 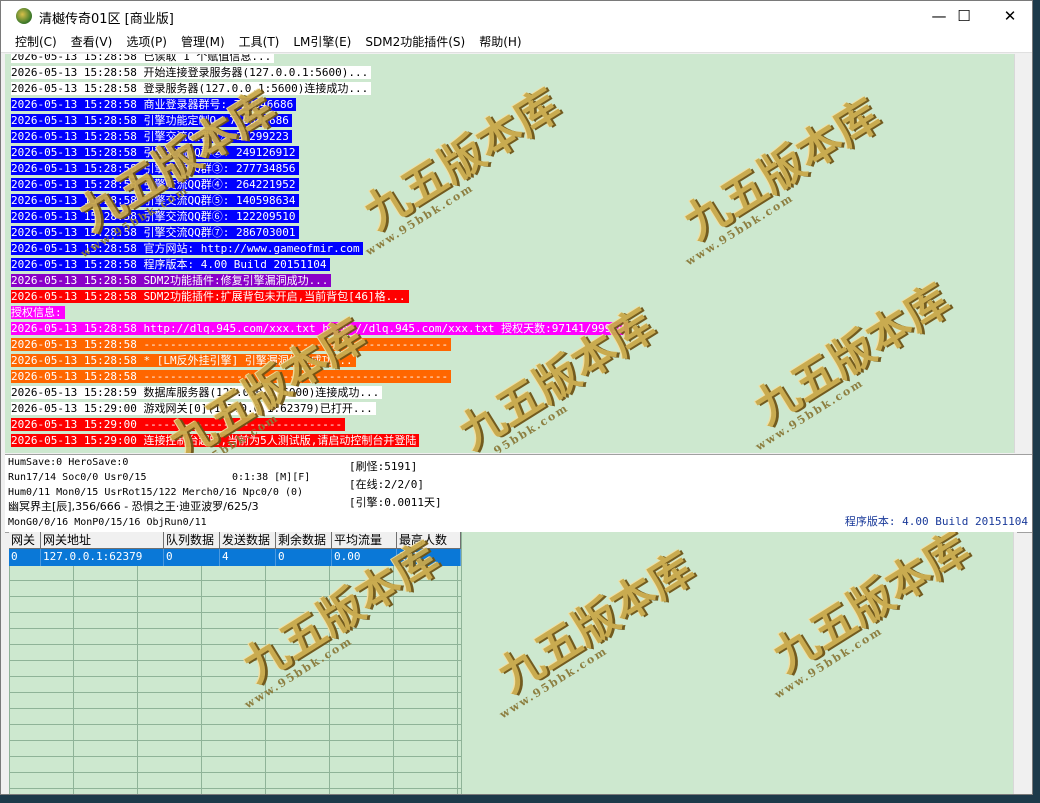 What do you see at coordinates (395, 502) in the screenshot?
I see `engine-days: [引擎:0.0011天]` at bounding box center [395, 502].